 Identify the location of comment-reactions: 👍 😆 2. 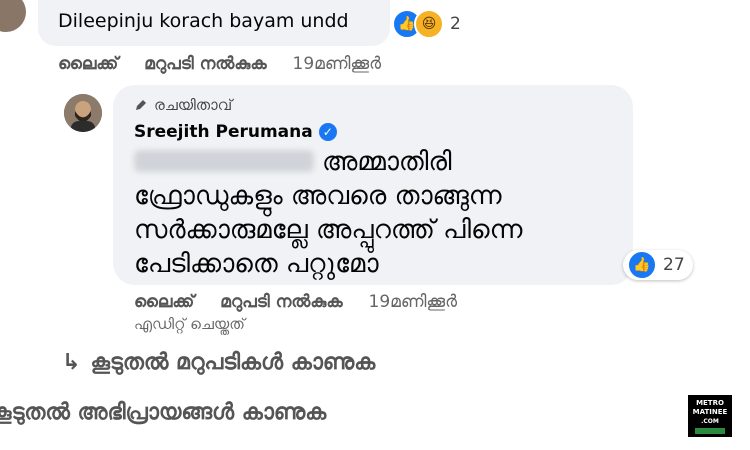
(426, 24).